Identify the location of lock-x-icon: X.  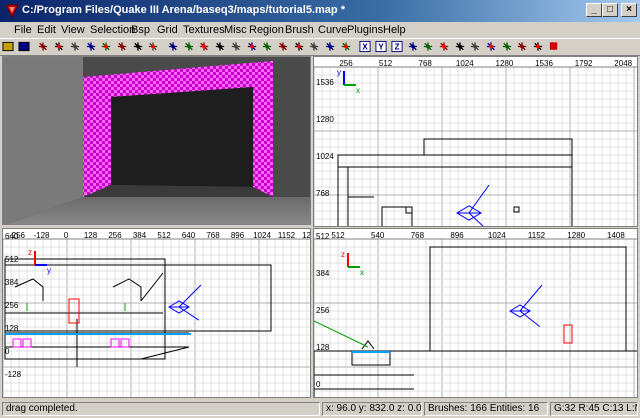
(365, 46).